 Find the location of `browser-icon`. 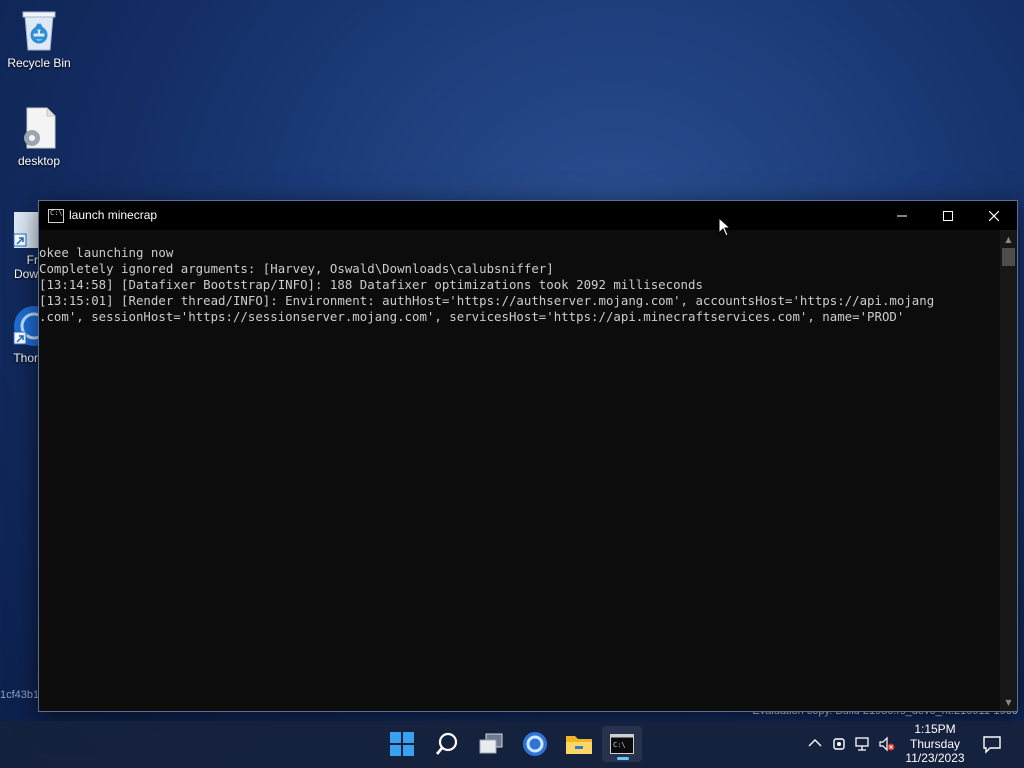

browser-icon is located at coordinates (535, 744).